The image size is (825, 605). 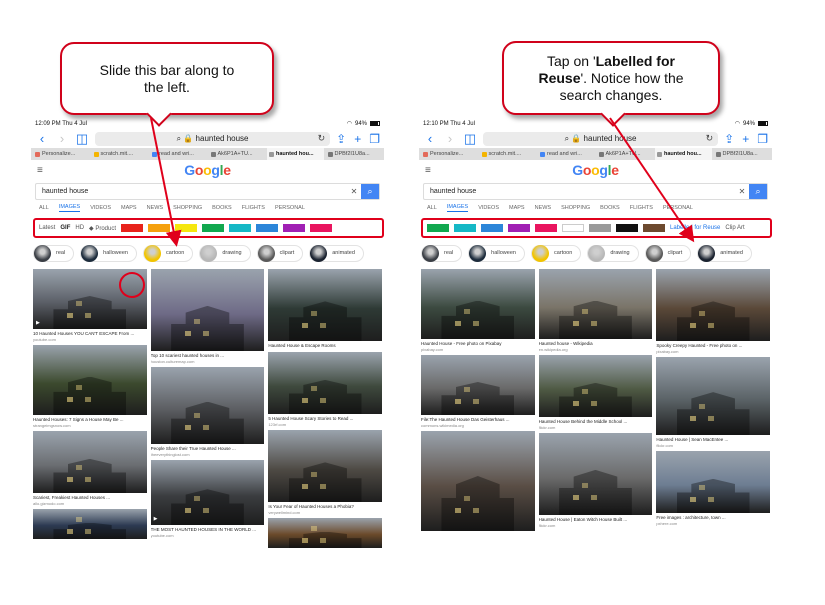 What do you see at coordinates (129, 208) in the screenshot?
I see `tab-maps: MAPS` at bounding box center [129, 208].